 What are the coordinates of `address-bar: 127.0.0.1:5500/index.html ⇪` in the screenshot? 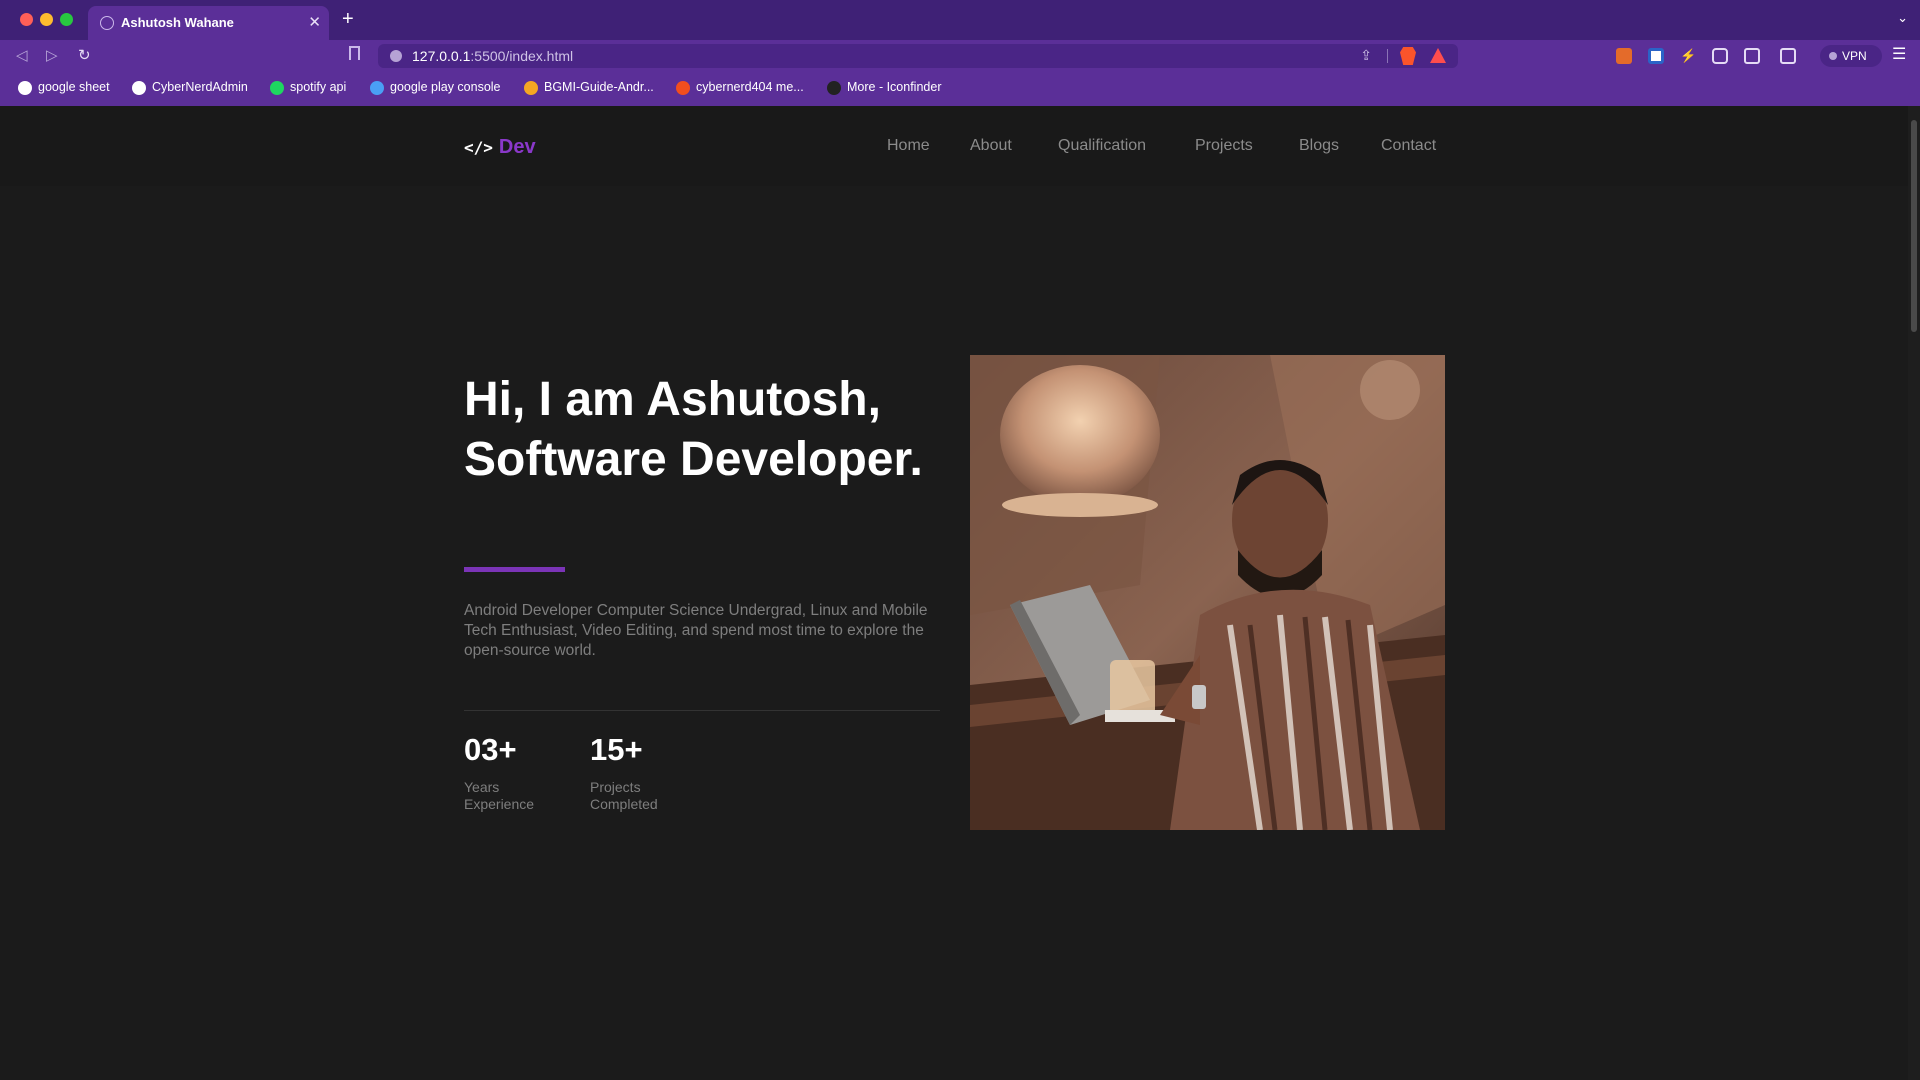 It's located at (918, 56).